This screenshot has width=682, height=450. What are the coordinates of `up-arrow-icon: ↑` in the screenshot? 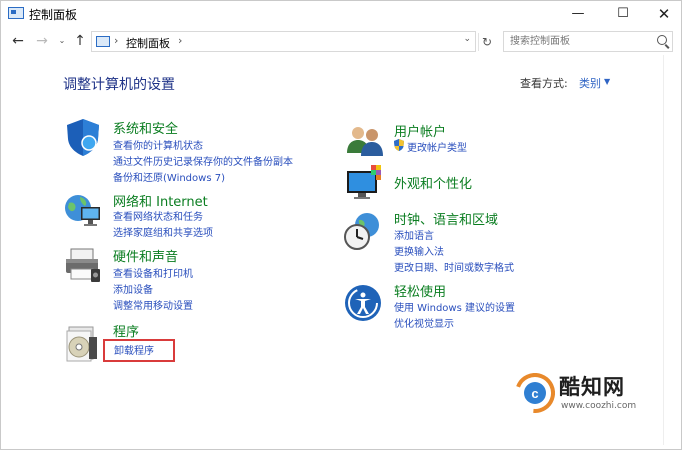 It's located at (80, 41).